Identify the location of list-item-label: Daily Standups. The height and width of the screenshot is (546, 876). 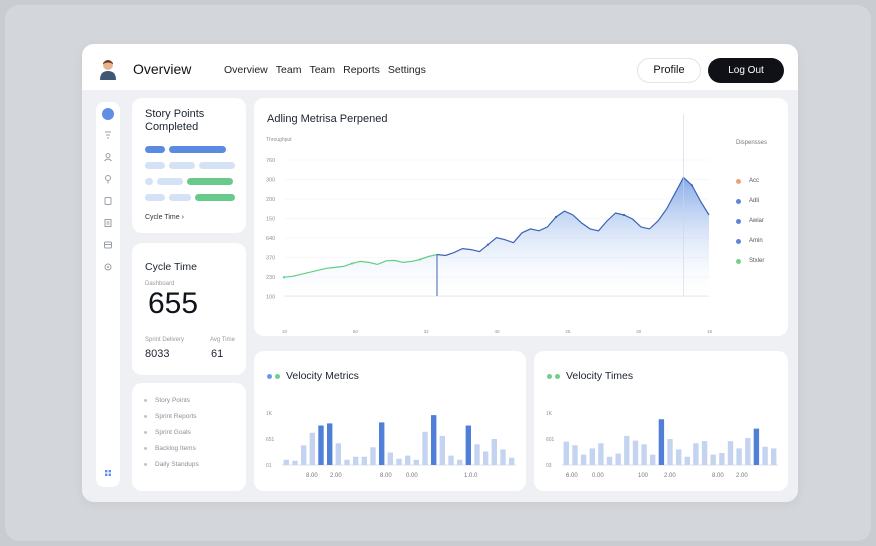
(177, 464).